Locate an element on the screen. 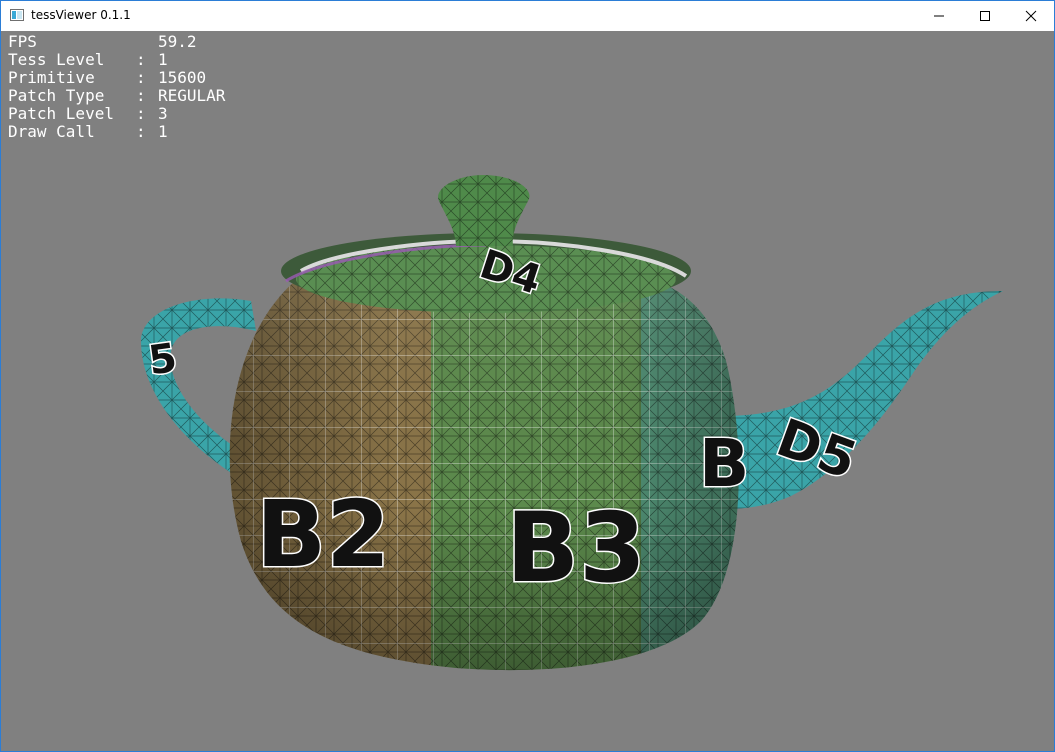 Image resolution: width=1055 pixels, height=752 pixels. maximize-button is located at coordinates (985, 16).